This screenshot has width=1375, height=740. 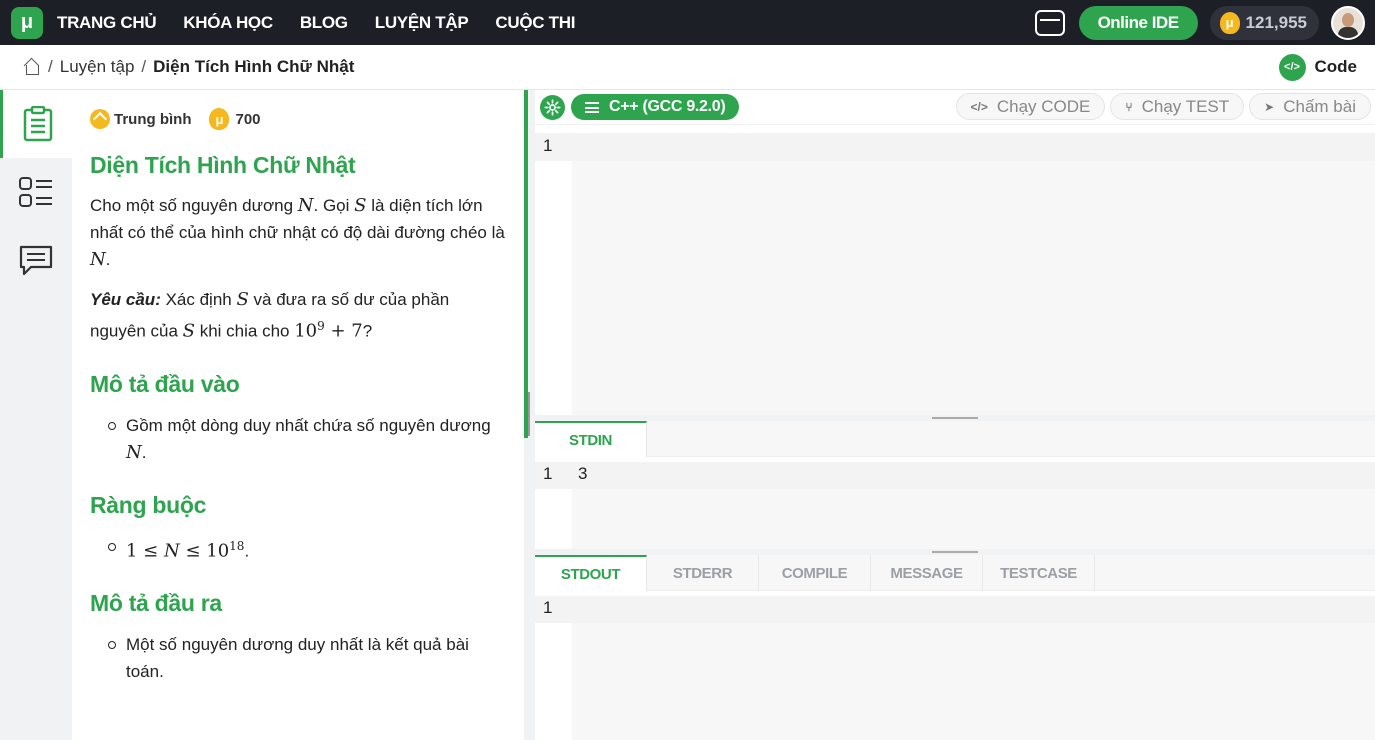 I want to click on nav-courses: KHÓA HỌC, so click(x=228, y=23).